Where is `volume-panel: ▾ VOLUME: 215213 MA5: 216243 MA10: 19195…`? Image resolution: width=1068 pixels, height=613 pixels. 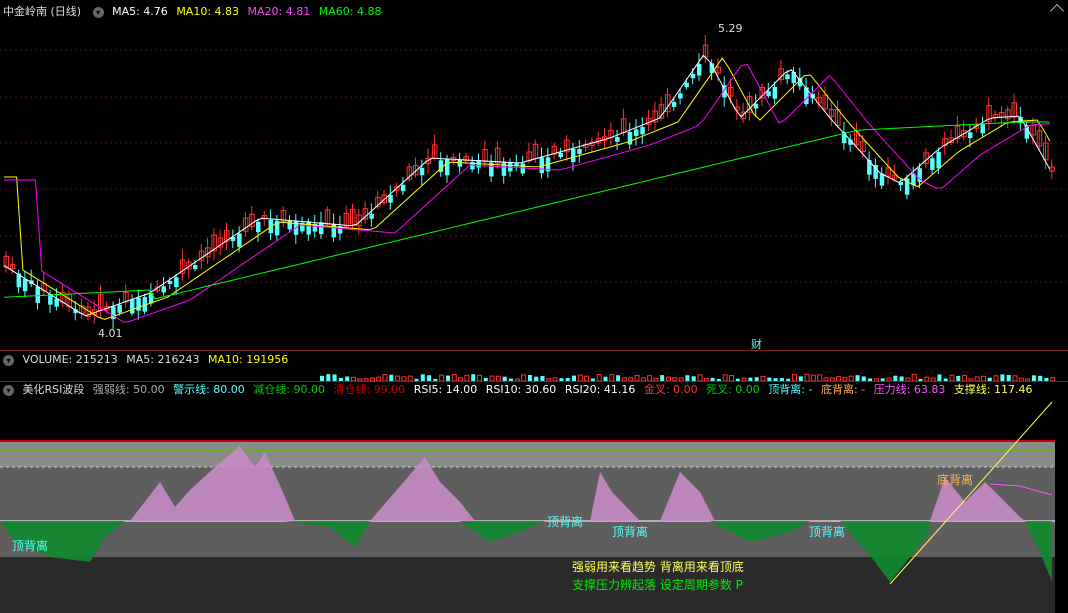
volume-panel: ▾ VOLUME: 215213 MA5: 216243 MA10: 19195… is located at coordinates (534, 366).